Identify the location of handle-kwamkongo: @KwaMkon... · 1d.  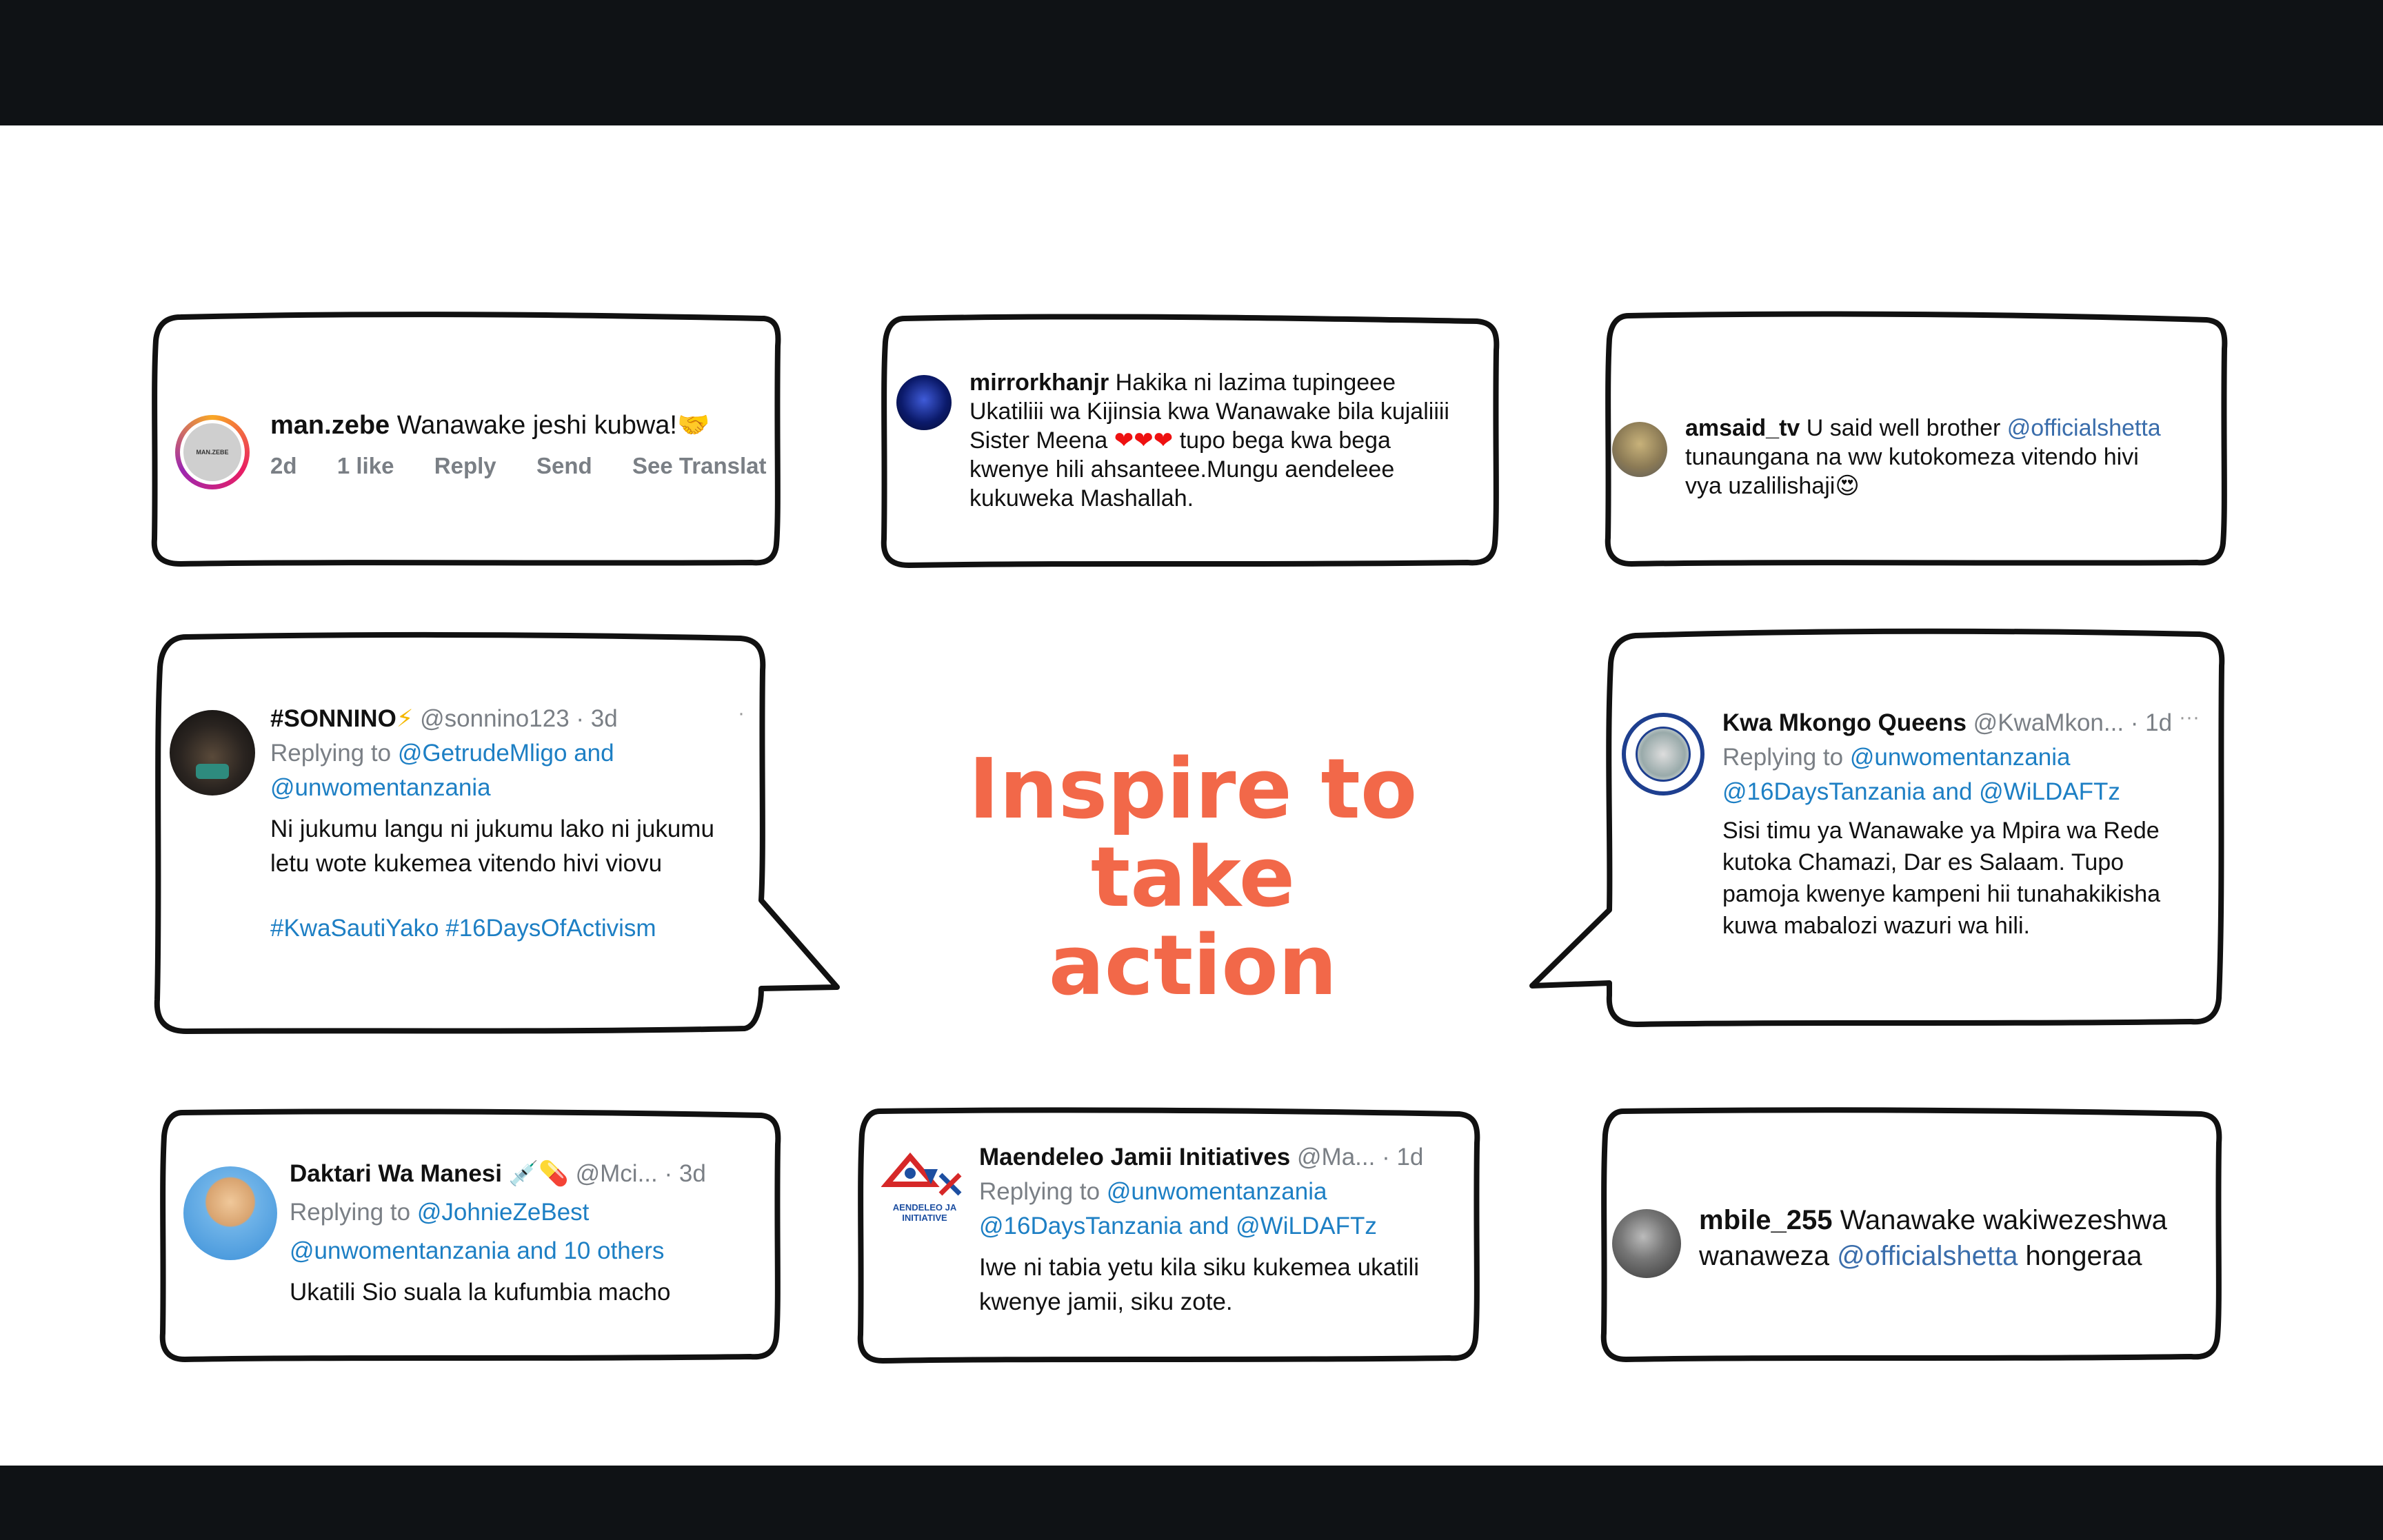
(2072, 723).